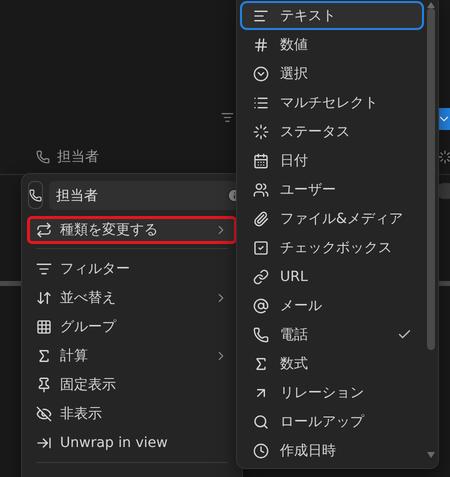 The height and width of the screenshot is (477, 450). Describe the element at coordinates (132, 297) in the screenshot. I see `menu-item: 並べ替え` at that location.